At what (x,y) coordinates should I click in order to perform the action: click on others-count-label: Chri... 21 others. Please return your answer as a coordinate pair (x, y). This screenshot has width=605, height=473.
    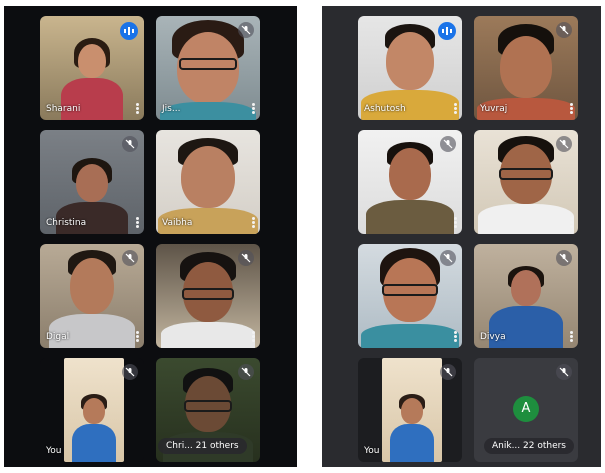
    Looking at the image, I should click on (202, 446).